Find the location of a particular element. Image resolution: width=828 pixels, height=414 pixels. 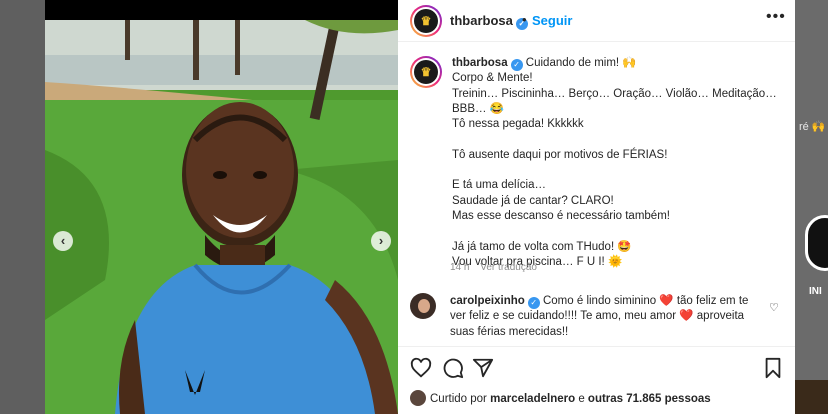

previous-photo-button: ‹ is located at coordinates (63, 241).